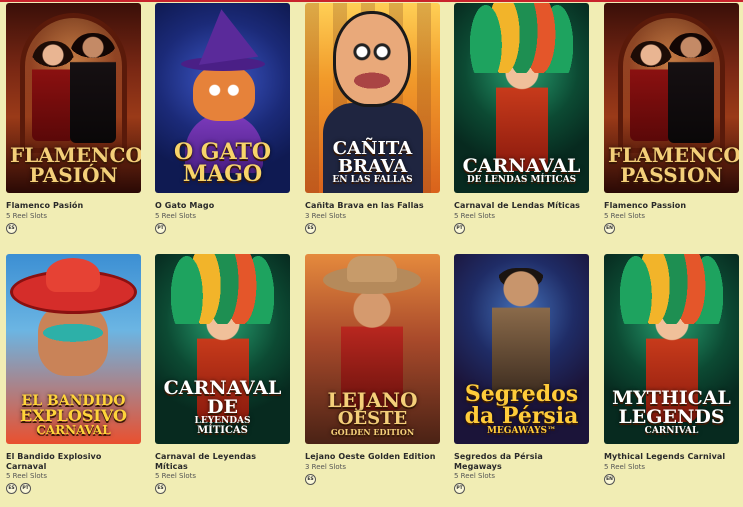  Describe the element at coordinates (222, 430) in the screenshot. I see `game-logo-line: MÍTICAS` at that location.